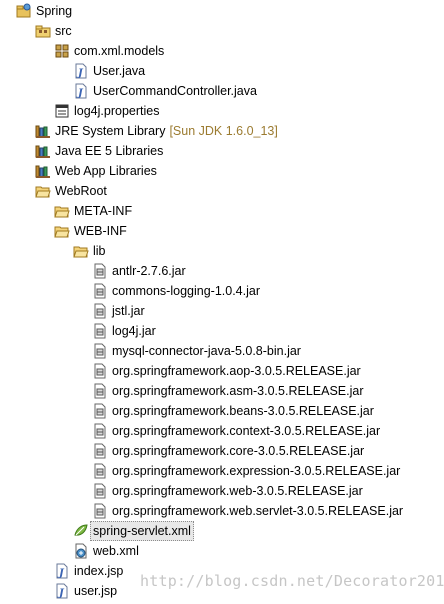  What do you see at coordinates (81, 531) in the screenshot?
I see `spring-xml-icon` at bounding box center [81, 531].